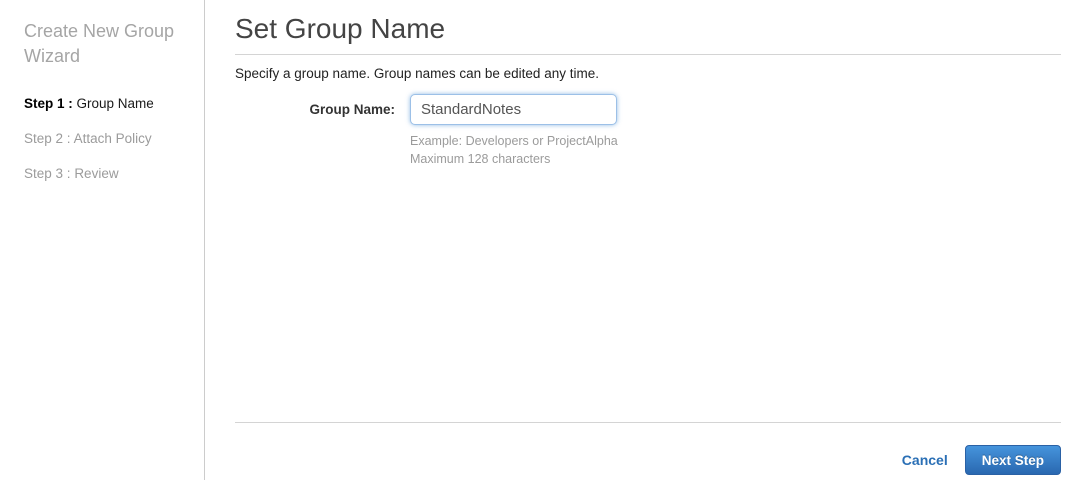  Describe the element at coordinates (514, 141) in the screenshot. I see `group-name-hint-example: Example: Developers or ProjectAlpha` at that location.